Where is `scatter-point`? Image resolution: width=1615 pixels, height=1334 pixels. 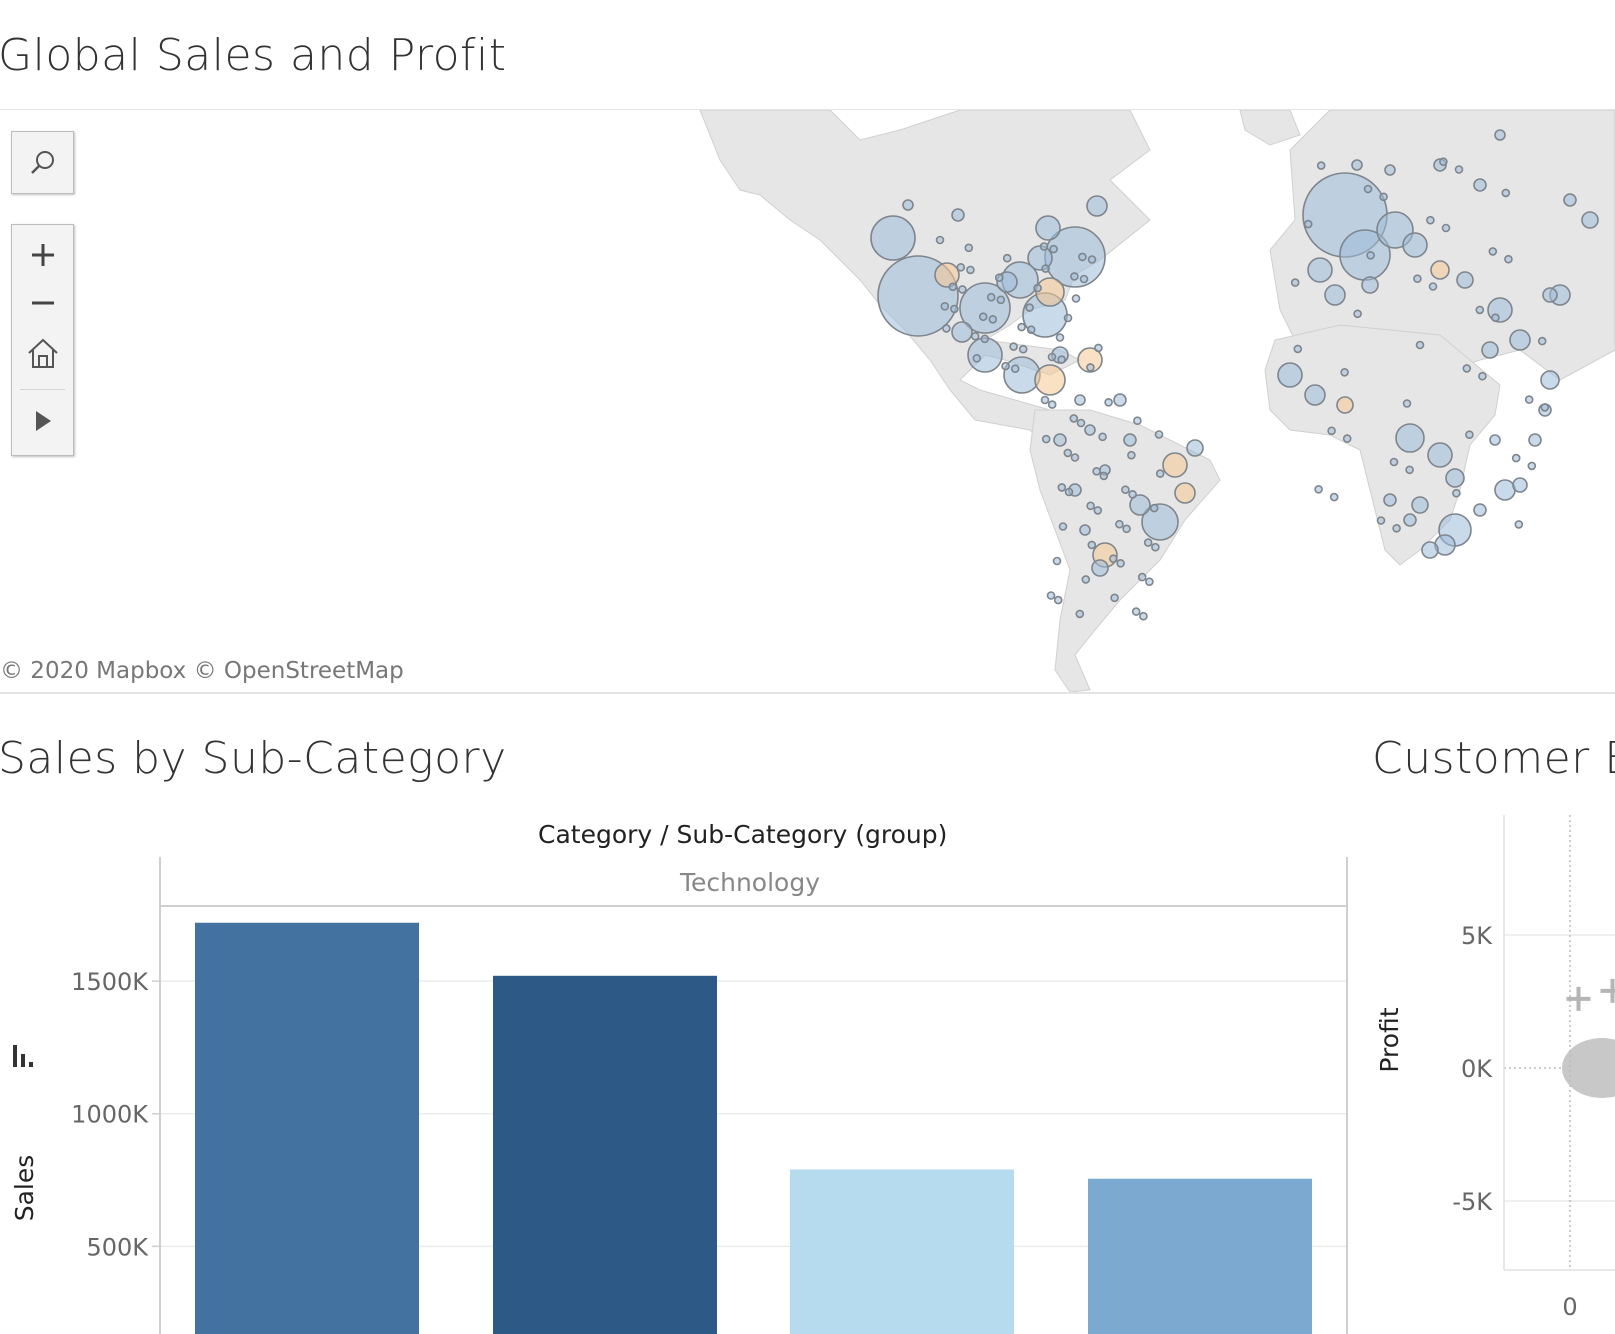
scatter-point is located at coordinates (1607, 990).